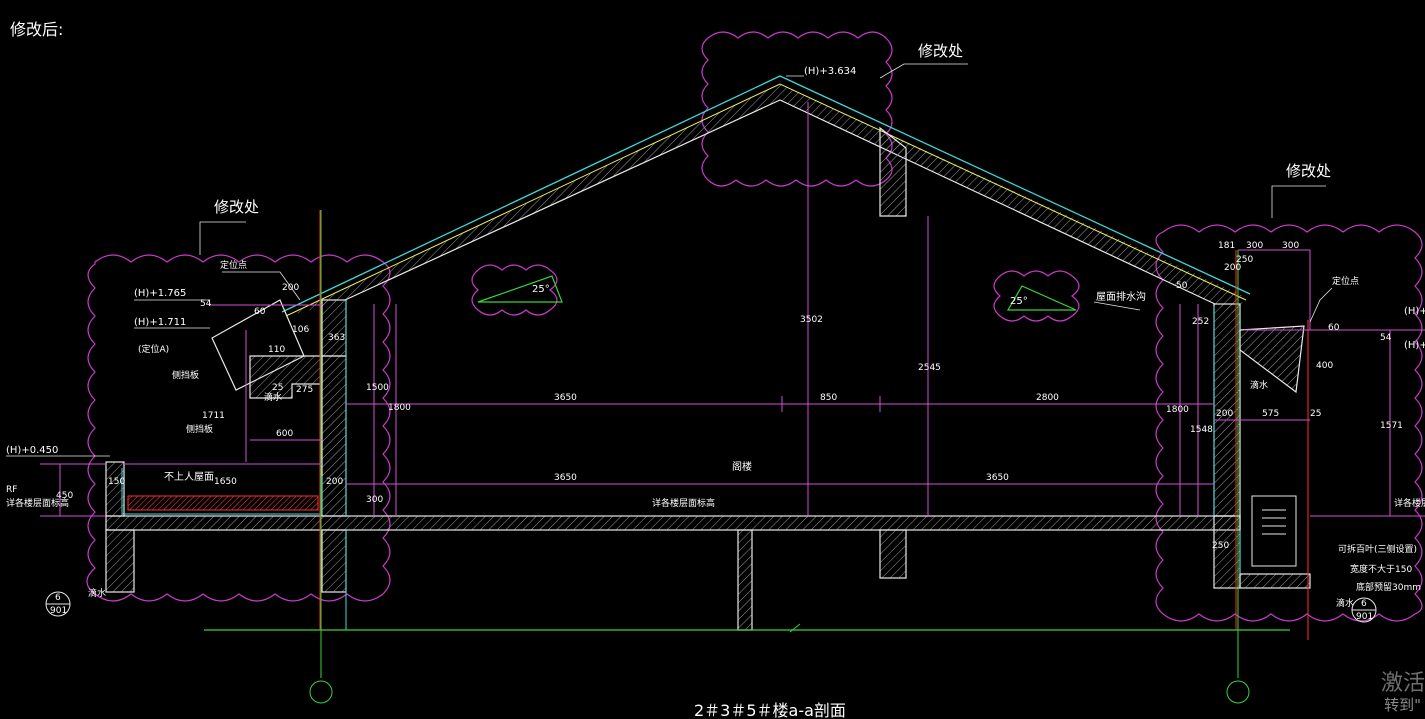 This screenshot has width=1425, height=719. What do you see at coordinates (334, 436) in the screenshot?
I see `left-wall` at bounding box center [334, 436].